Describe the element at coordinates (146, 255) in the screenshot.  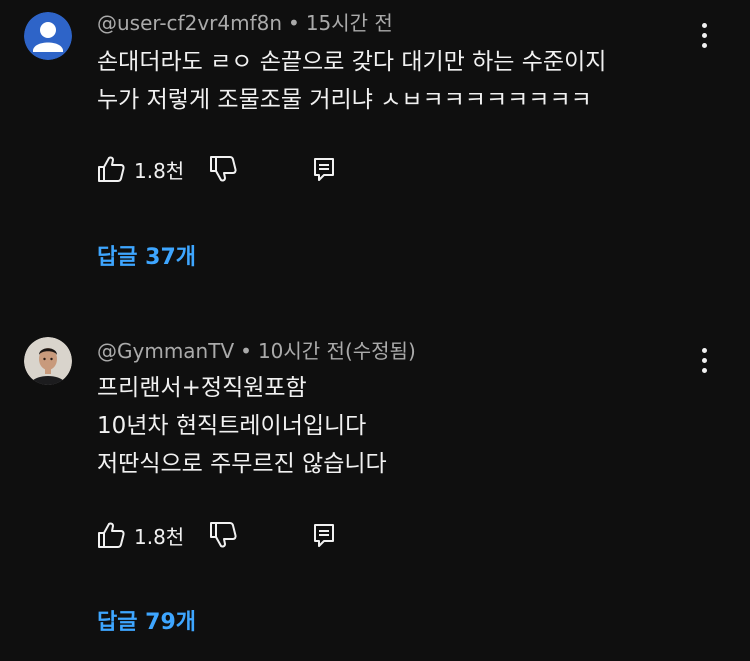
I see `view-replies-link: 답글 37개` at that location.